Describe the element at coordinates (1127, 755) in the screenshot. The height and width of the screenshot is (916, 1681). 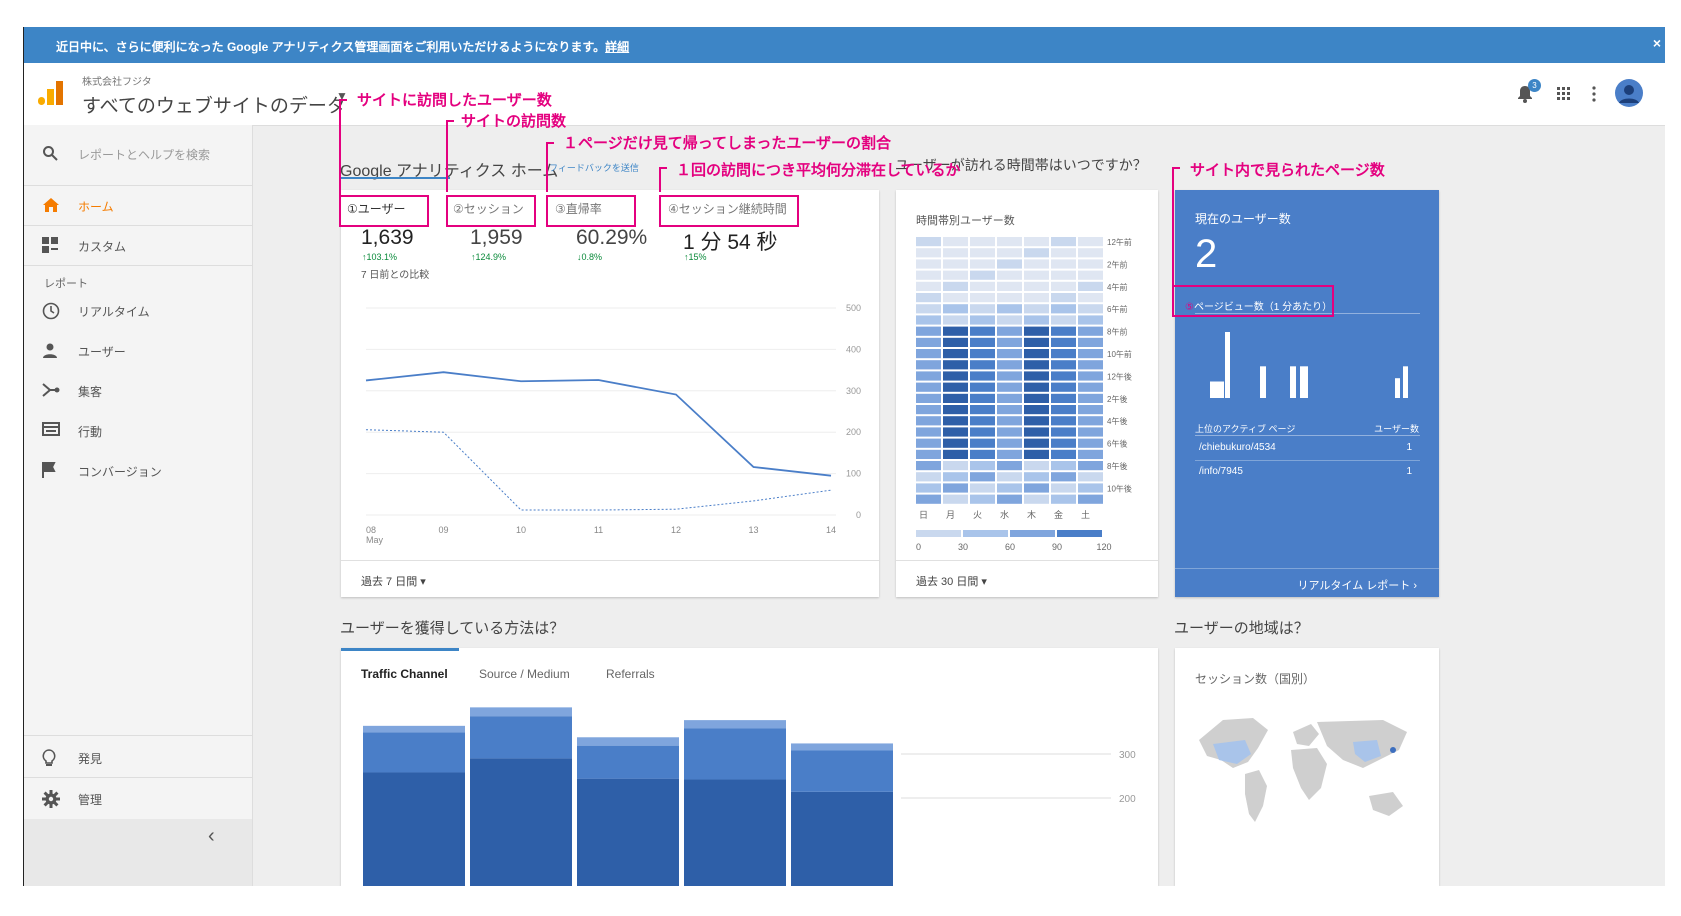
I see `y-tick-label: 300` at that location.